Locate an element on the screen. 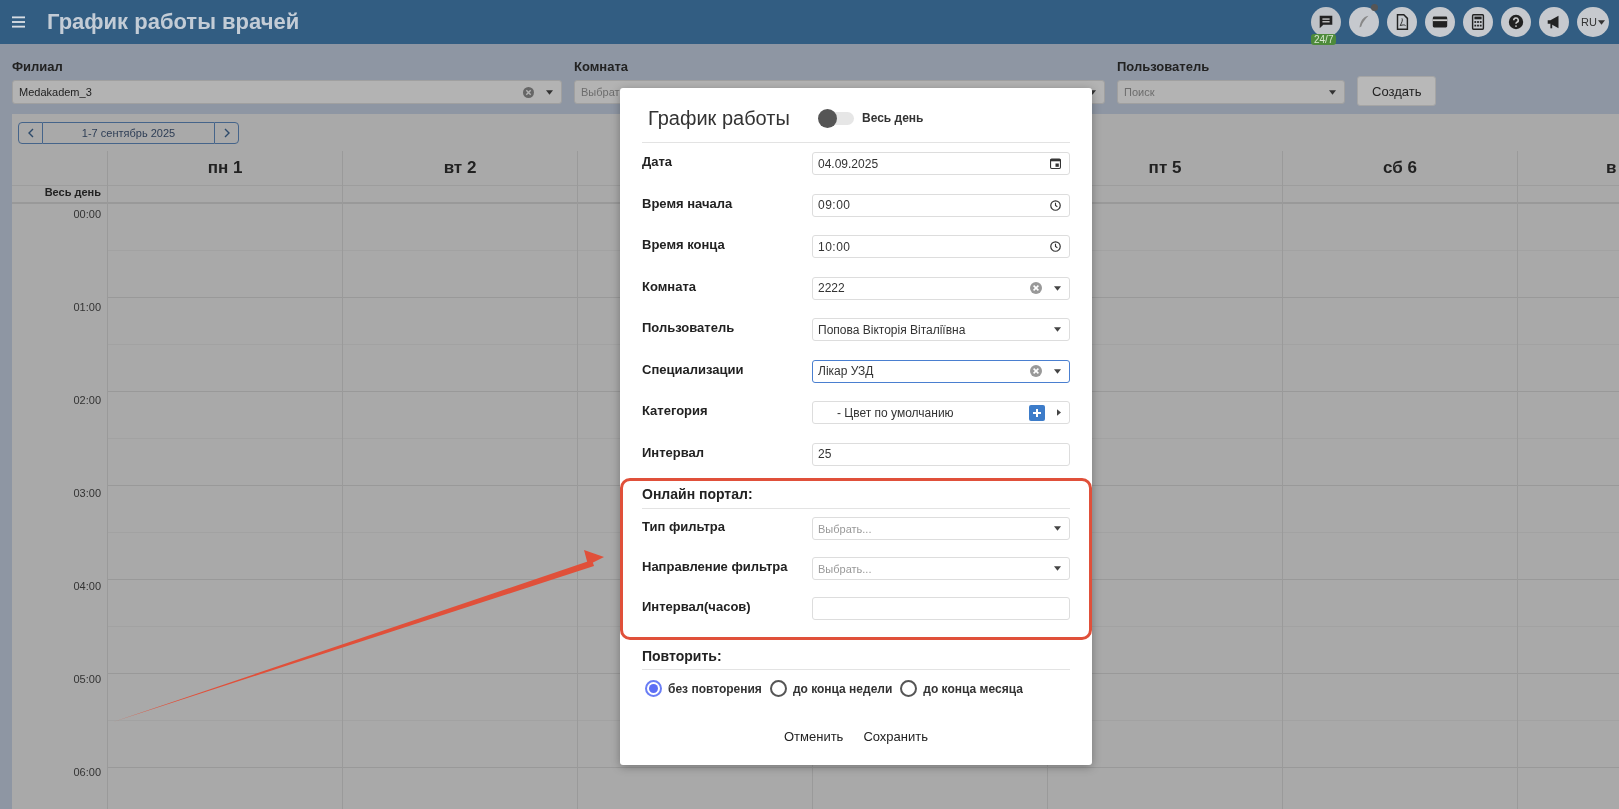 This screenshot has width=1619, height=809. field-label: Тип фильтра is located at coordinates (684, 526).